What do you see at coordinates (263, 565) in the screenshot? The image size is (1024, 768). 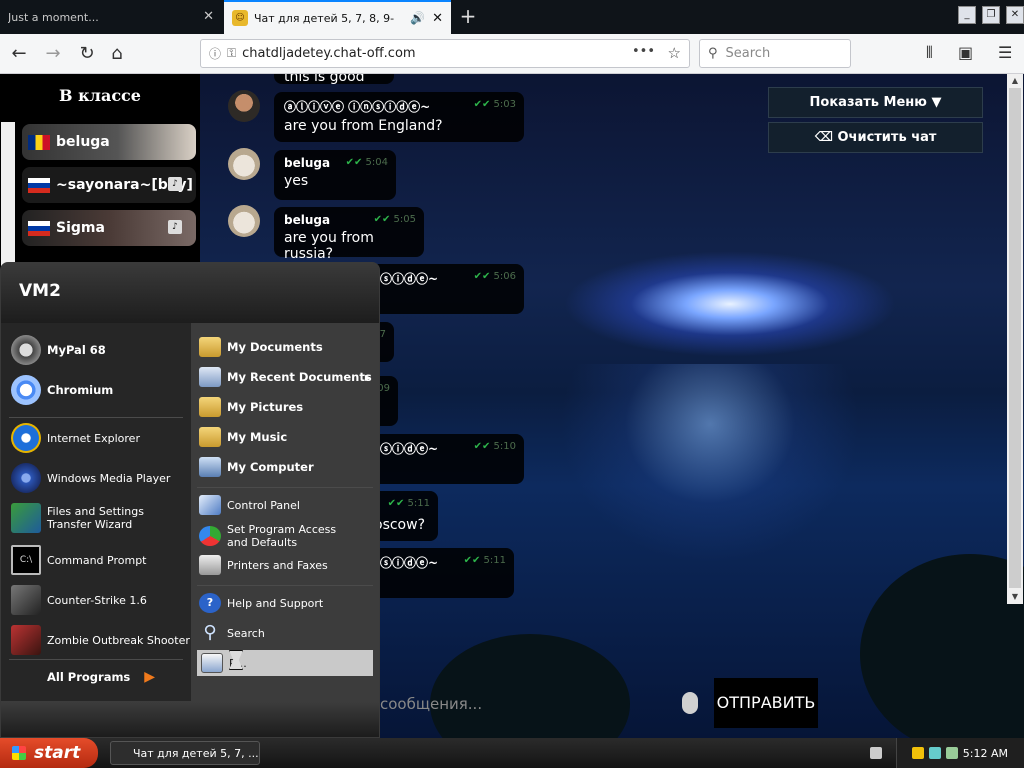 I see `settings-printers: Printers and Faxes` at bounding box center [263, 565].